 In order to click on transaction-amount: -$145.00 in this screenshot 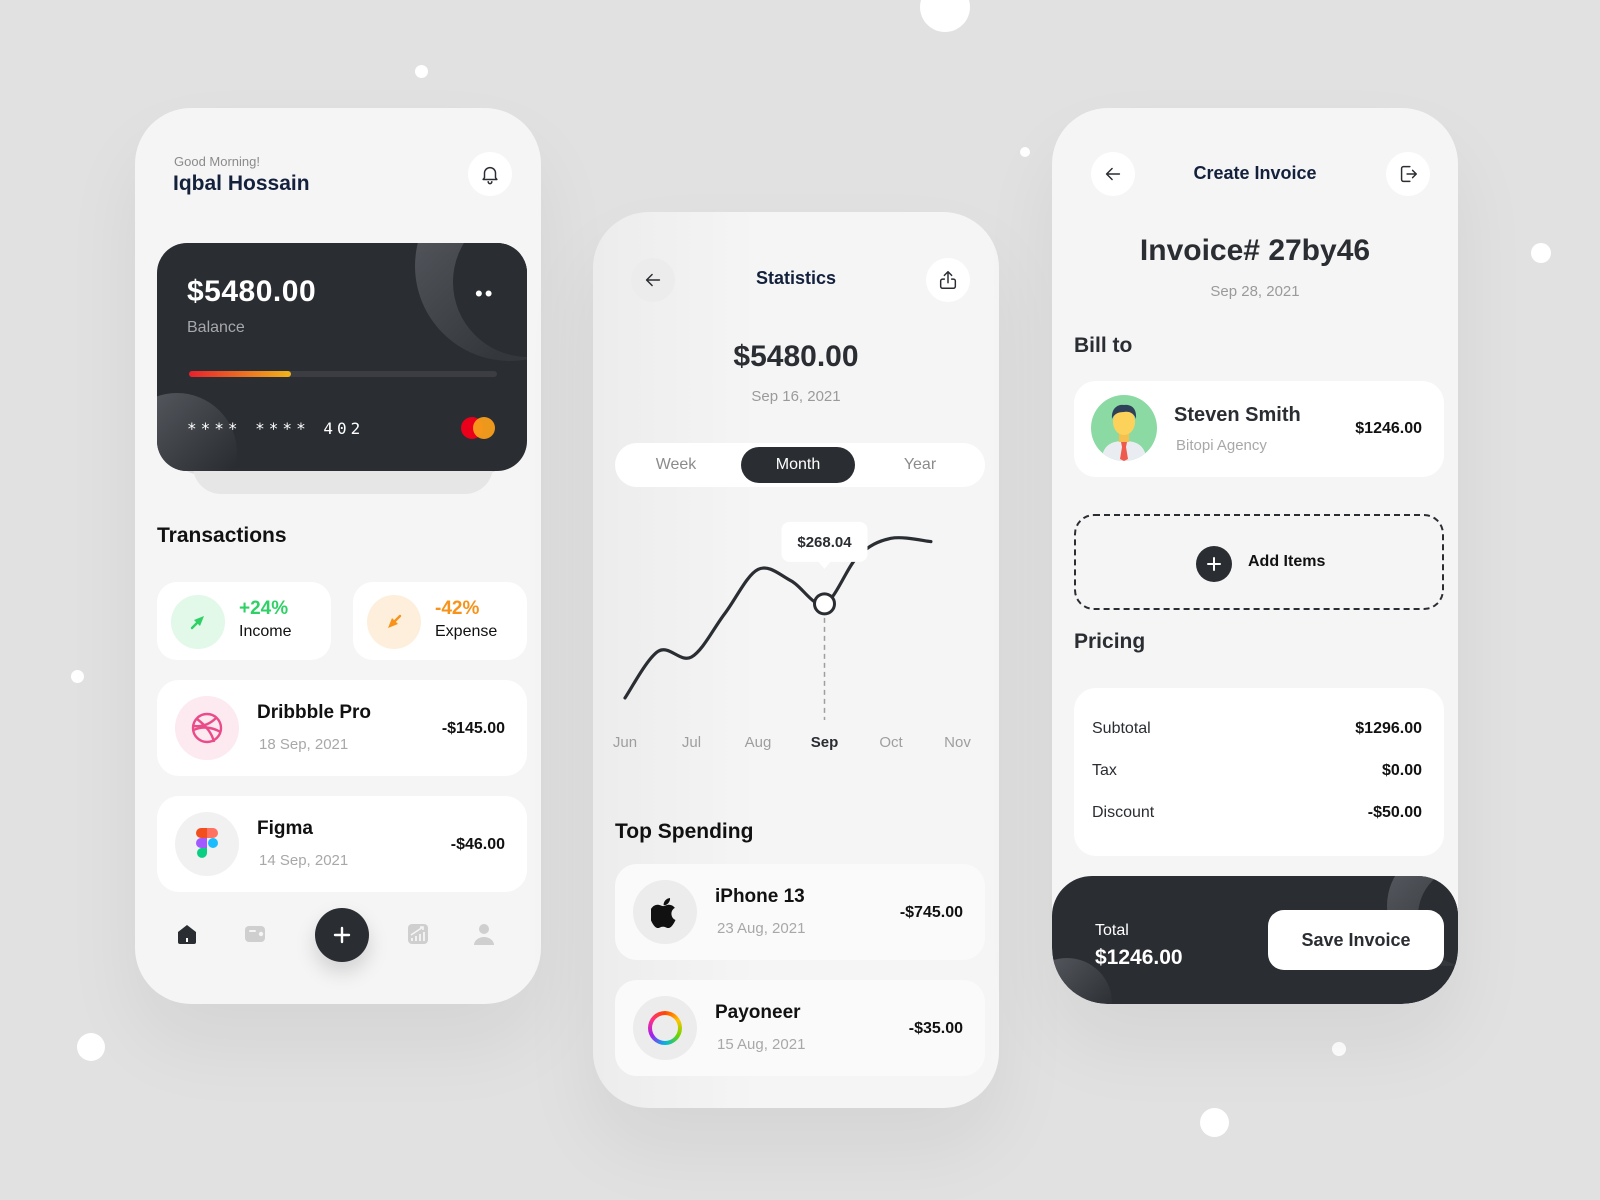, I will do `click(473, 728)`.